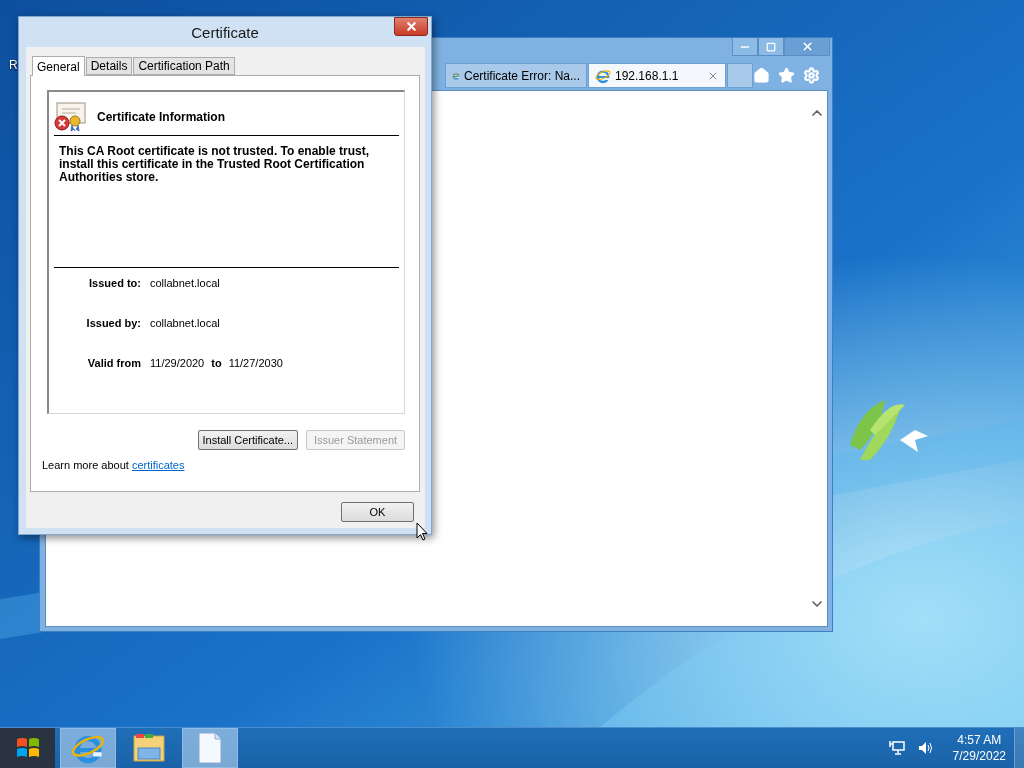 Image resolution: width=1024 pixels, height=768 pixels. I want to click on start-button, so click(27, 748).